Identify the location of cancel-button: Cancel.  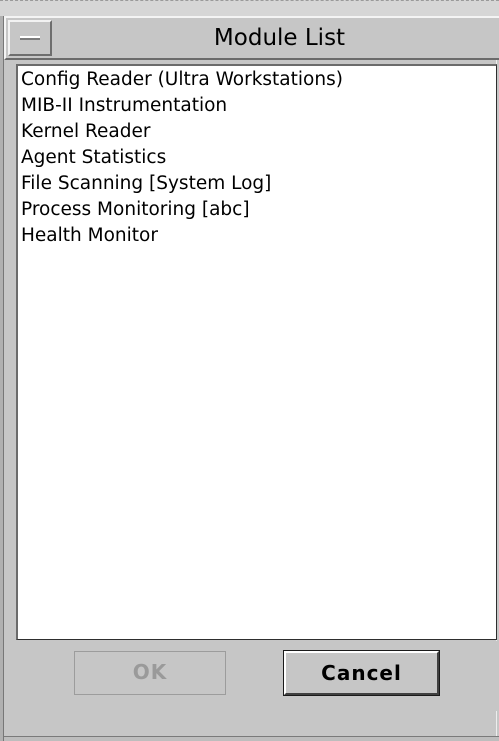
(361, 673).